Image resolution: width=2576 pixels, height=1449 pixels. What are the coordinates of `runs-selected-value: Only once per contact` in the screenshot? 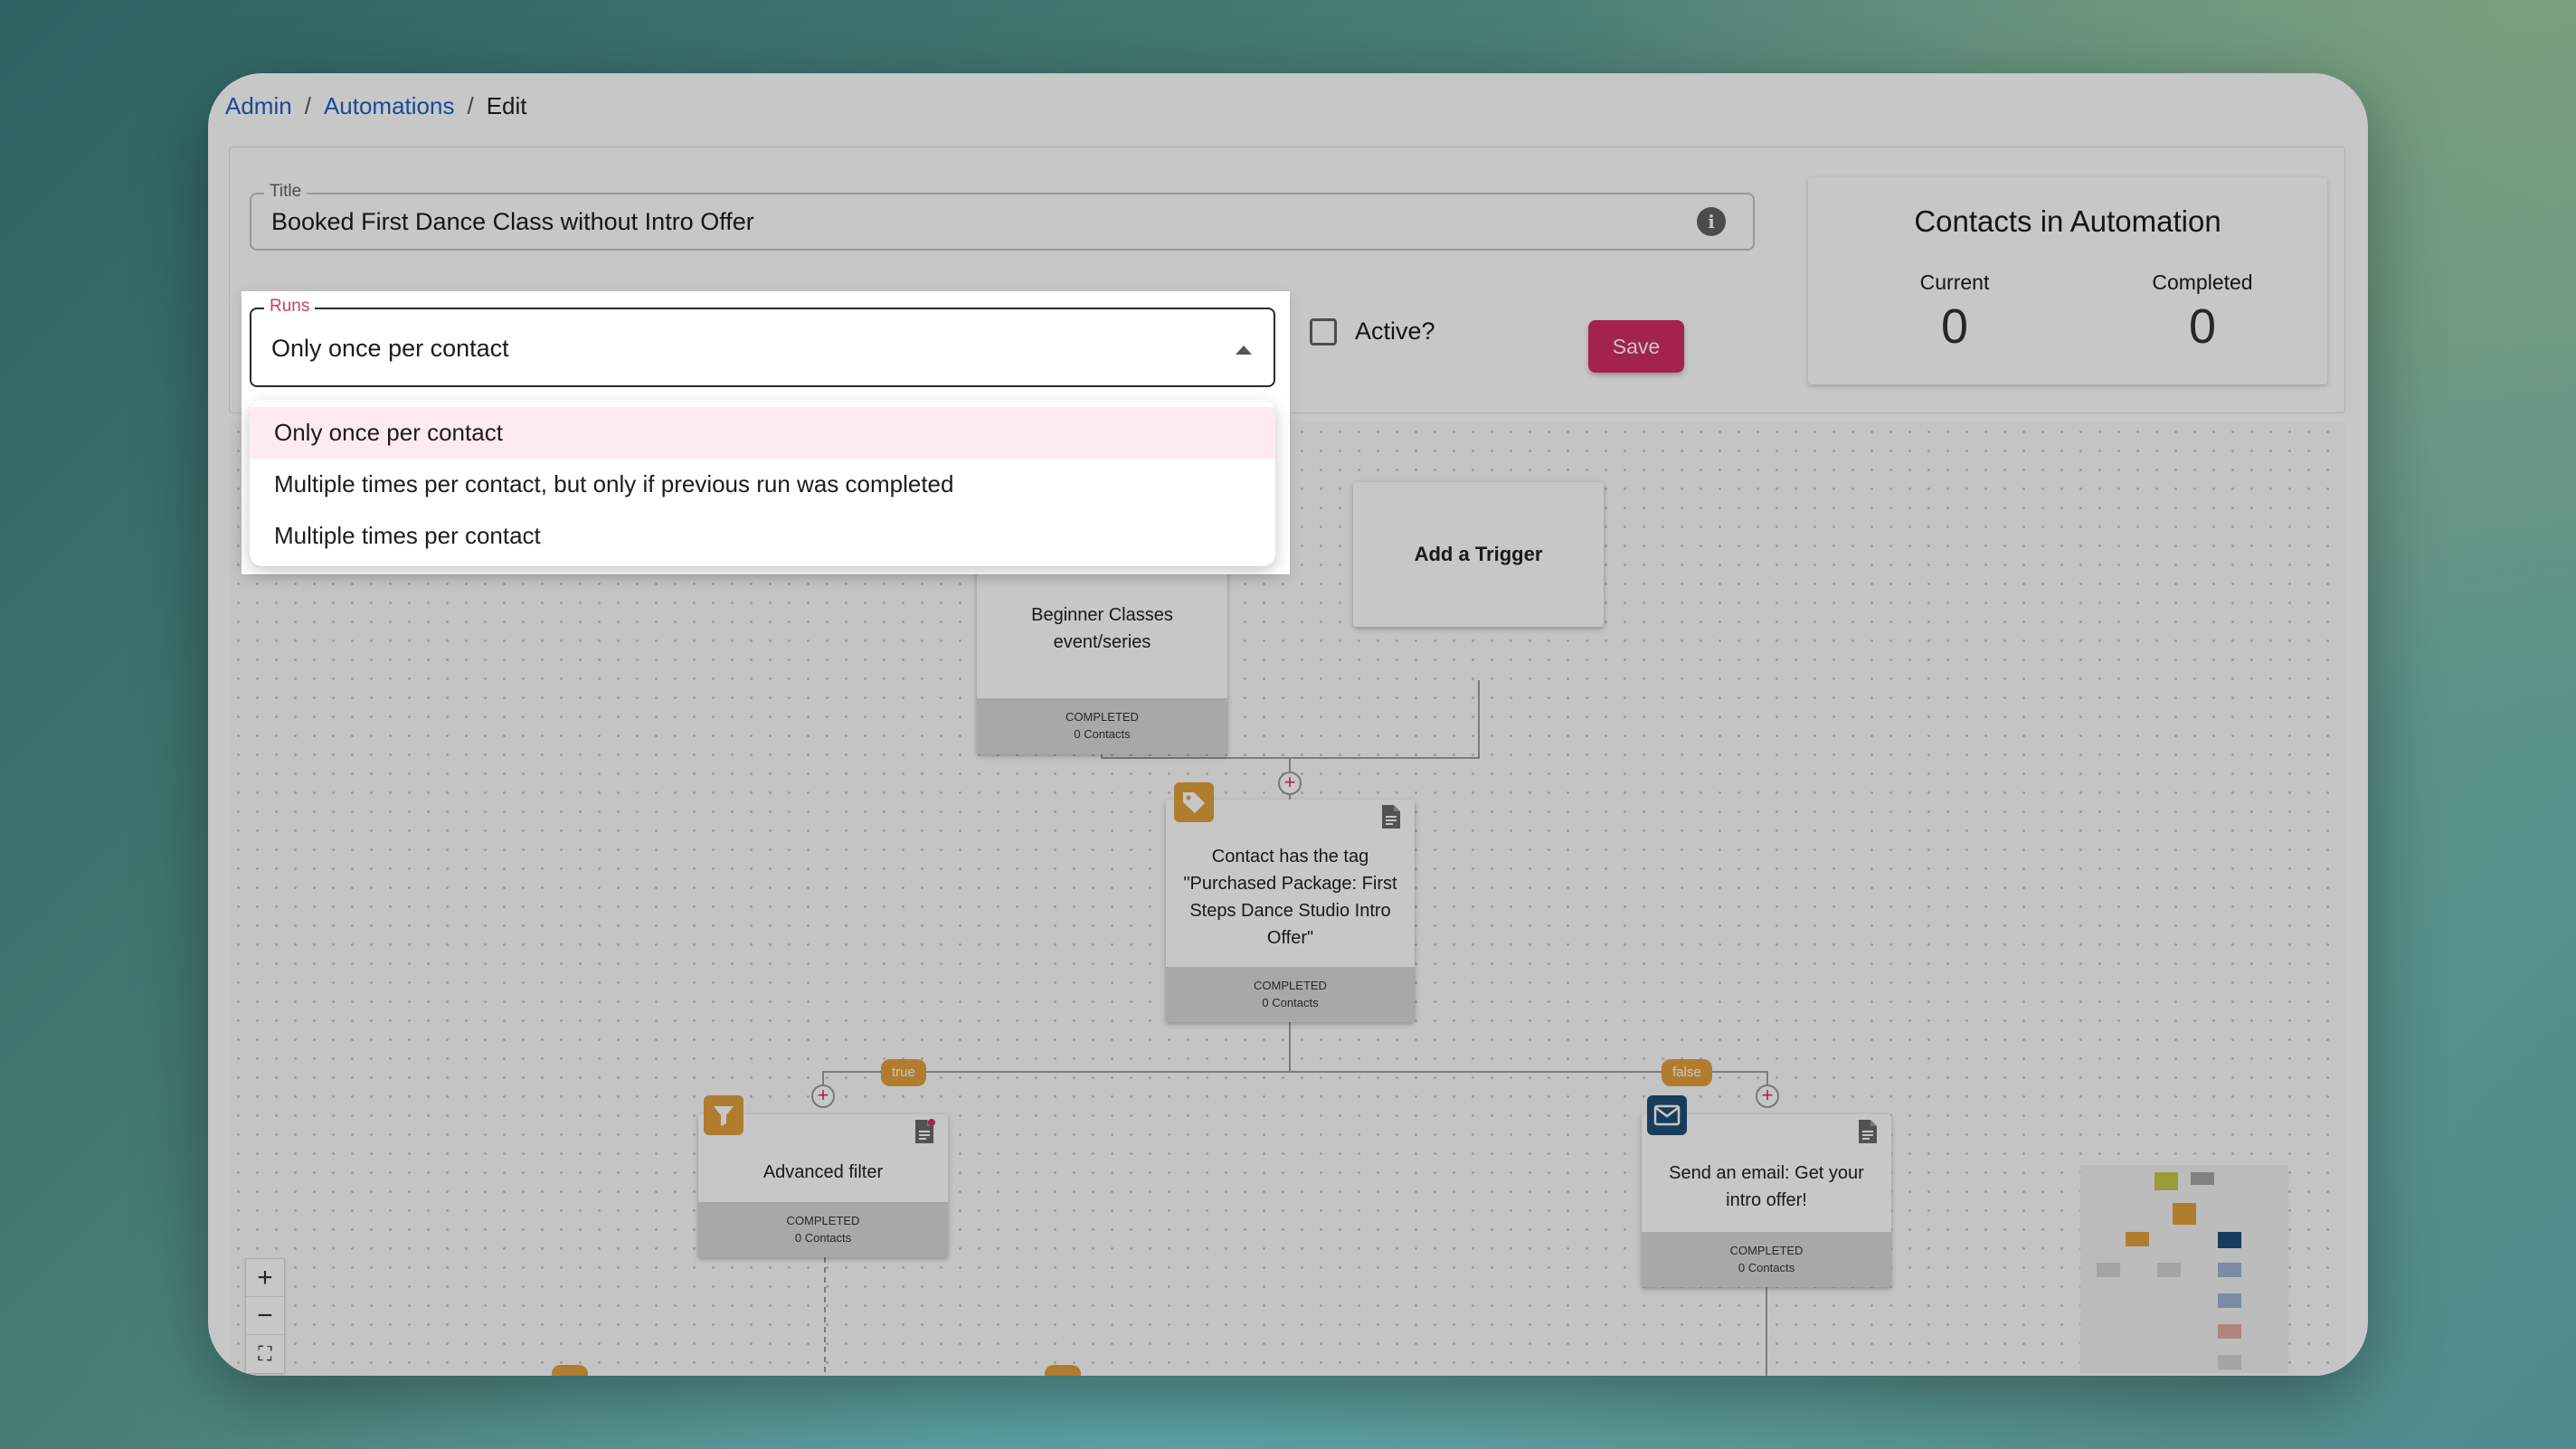 It's located at (390, 348).